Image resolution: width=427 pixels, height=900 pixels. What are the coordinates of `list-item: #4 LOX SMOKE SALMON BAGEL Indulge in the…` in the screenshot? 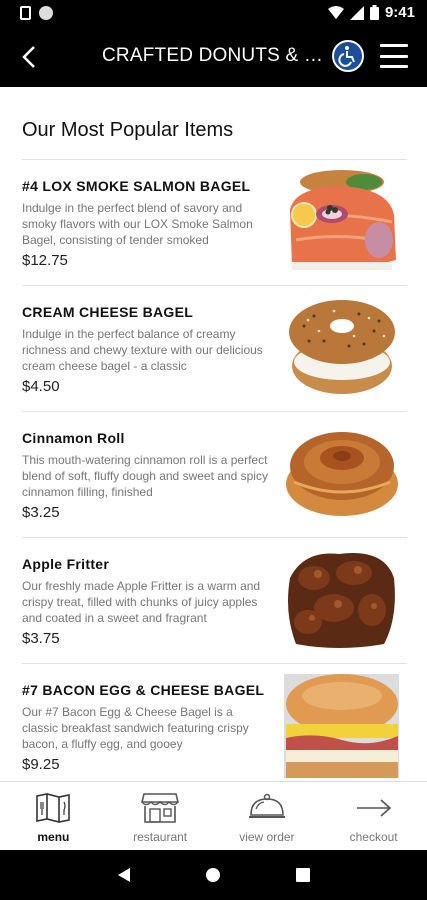 It's located at (214, 223).